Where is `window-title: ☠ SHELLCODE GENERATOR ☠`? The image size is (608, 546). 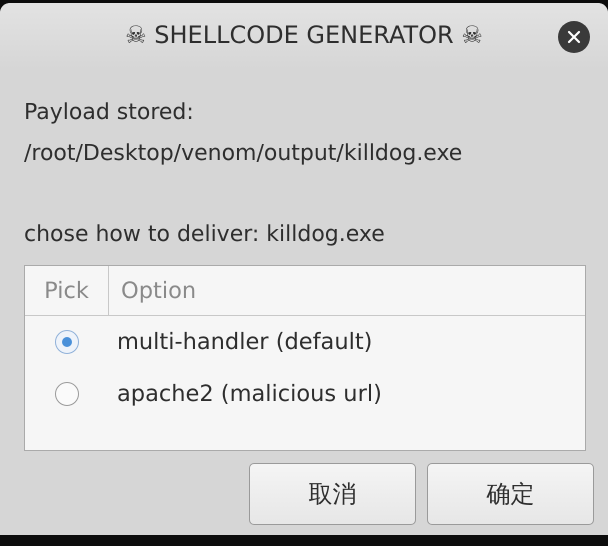 window-title: ☠ SHELLCODE GENERATOR ☠ is located at coordinates (304, 35).